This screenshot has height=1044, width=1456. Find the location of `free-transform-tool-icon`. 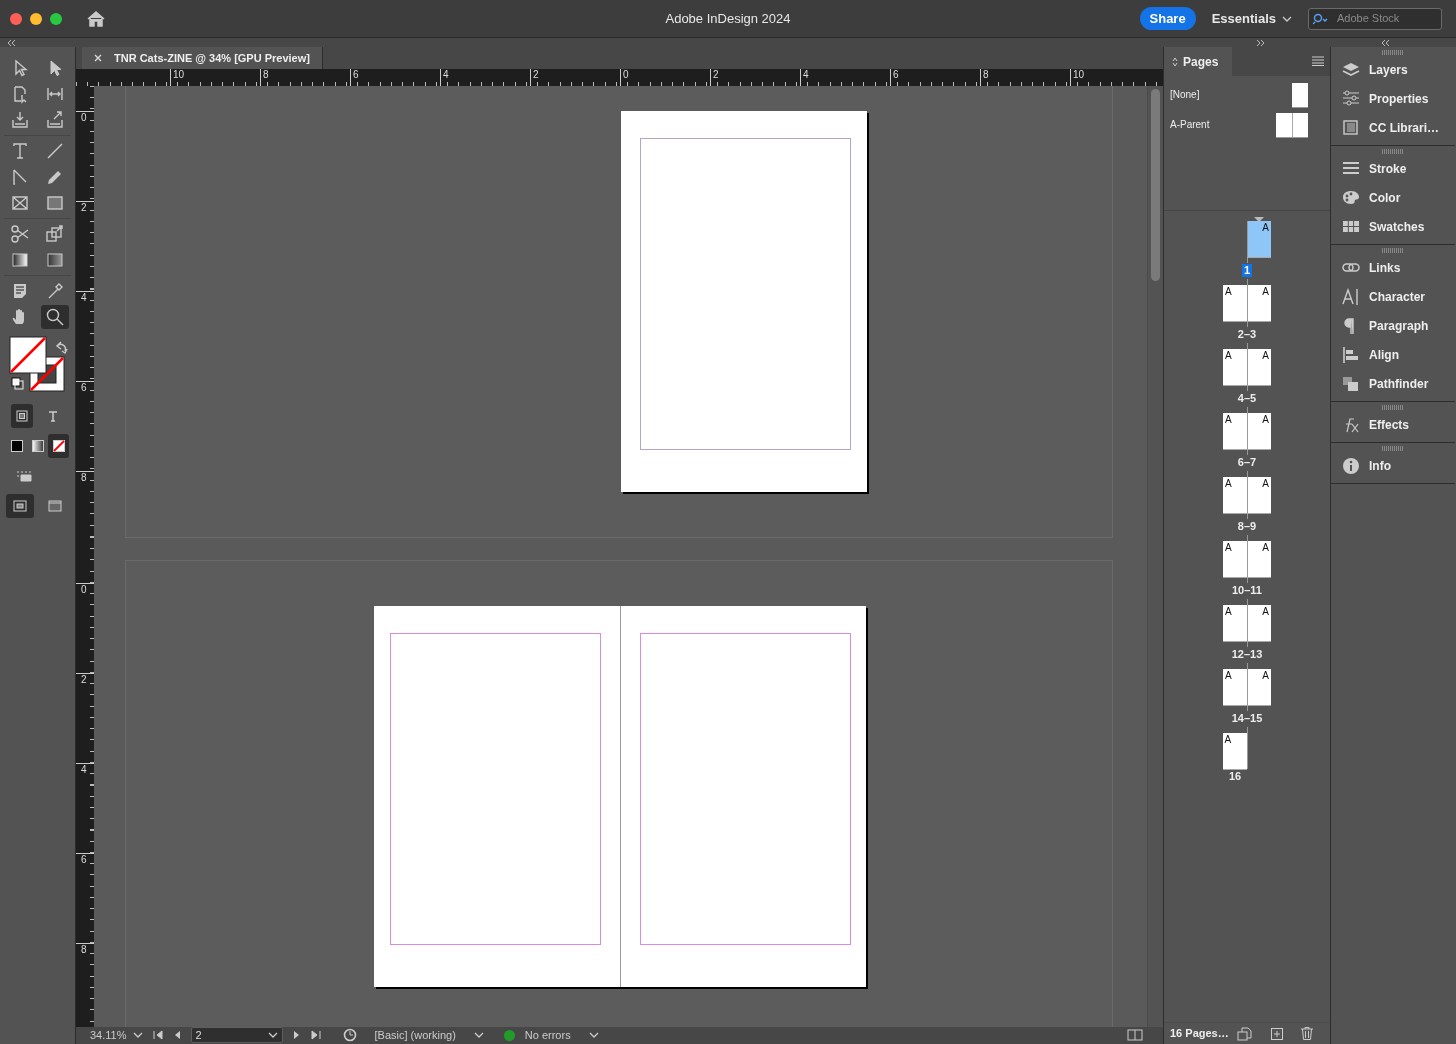

free-transform-tool-icon is located at coordinates (54, 234).